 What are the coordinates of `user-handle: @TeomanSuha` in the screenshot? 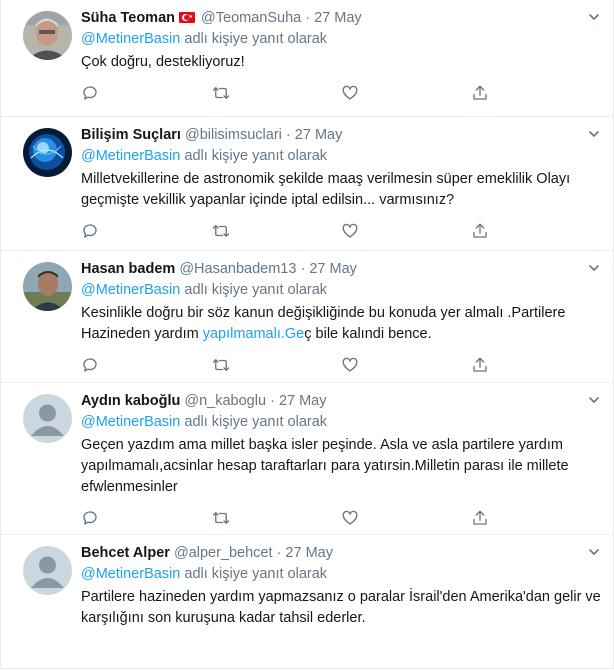 It's located at (251, 18).